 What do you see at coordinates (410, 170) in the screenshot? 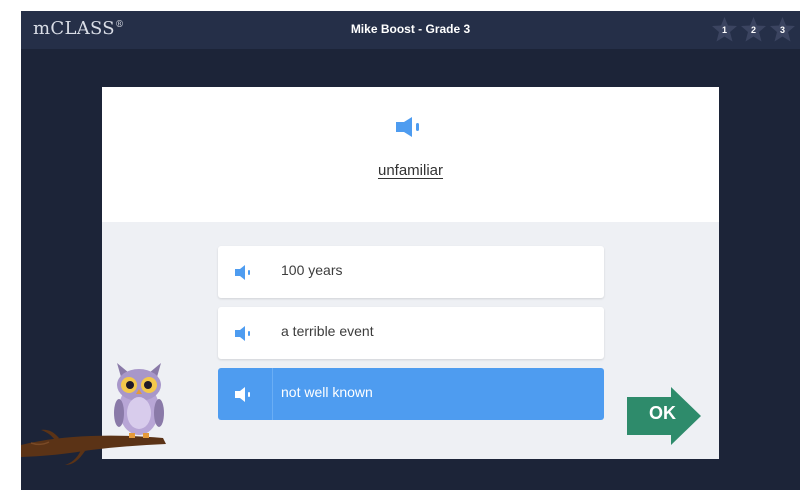
I see `target-word: unfamiliar` at bounding box center [410, 170].